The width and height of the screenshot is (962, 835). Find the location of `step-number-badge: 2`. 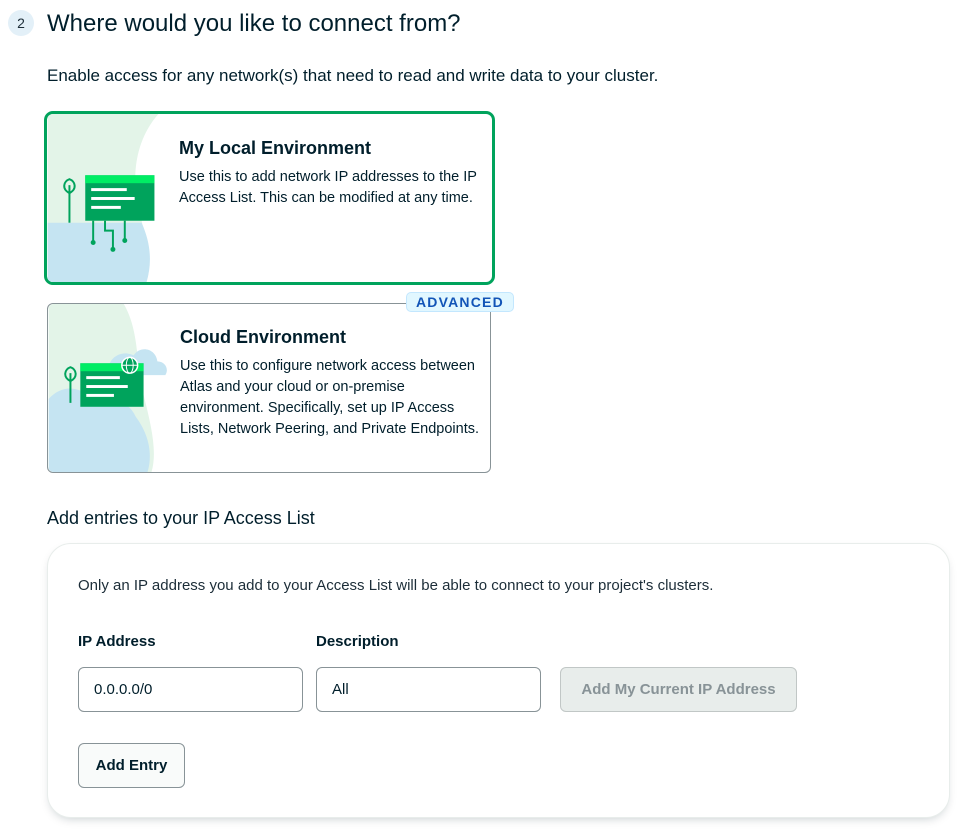

step-number-badge: 2 is located at coordinates (21, 23).